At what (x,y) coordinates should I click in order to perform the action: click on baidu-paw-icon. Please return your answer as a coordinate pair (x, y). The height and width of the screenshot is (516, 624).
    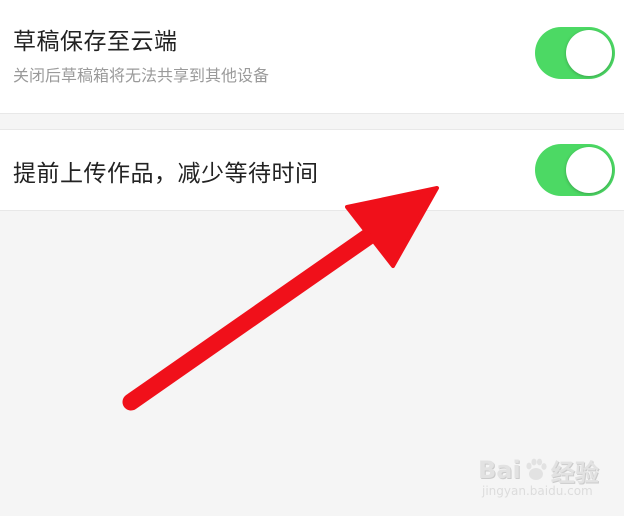
    Looking at the image, I should click on (536, 469).